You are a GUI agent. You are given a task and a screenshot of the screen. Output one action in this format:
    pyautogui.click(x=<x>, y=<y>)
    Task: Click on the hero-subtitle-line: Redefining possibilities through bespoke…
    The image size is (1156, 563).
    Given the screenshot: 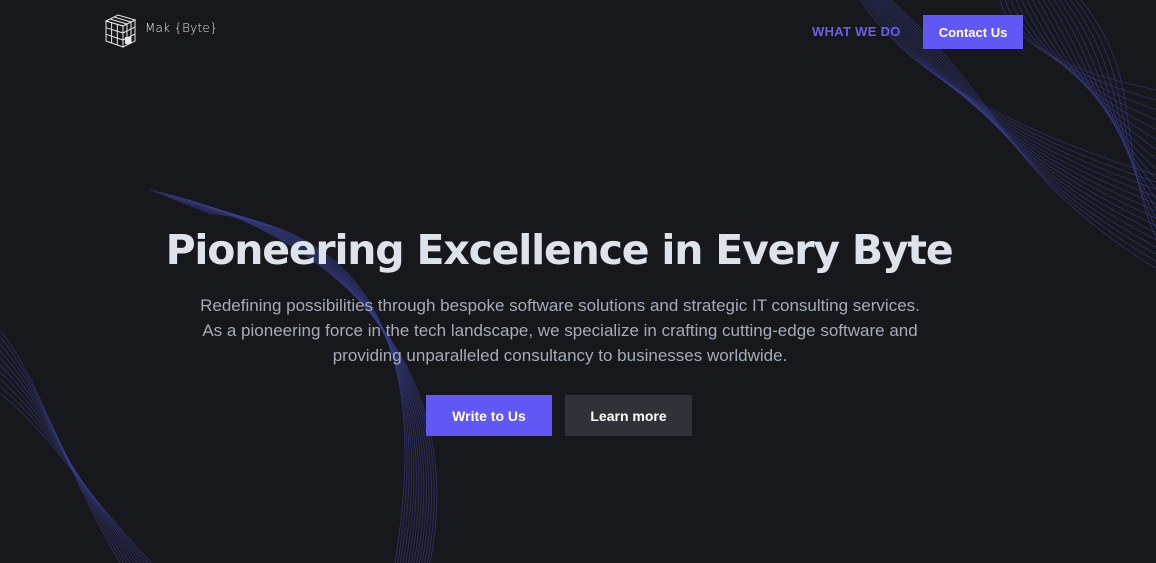 What is the action you would take?
    pyautogui.click(x=560, y=305)
    